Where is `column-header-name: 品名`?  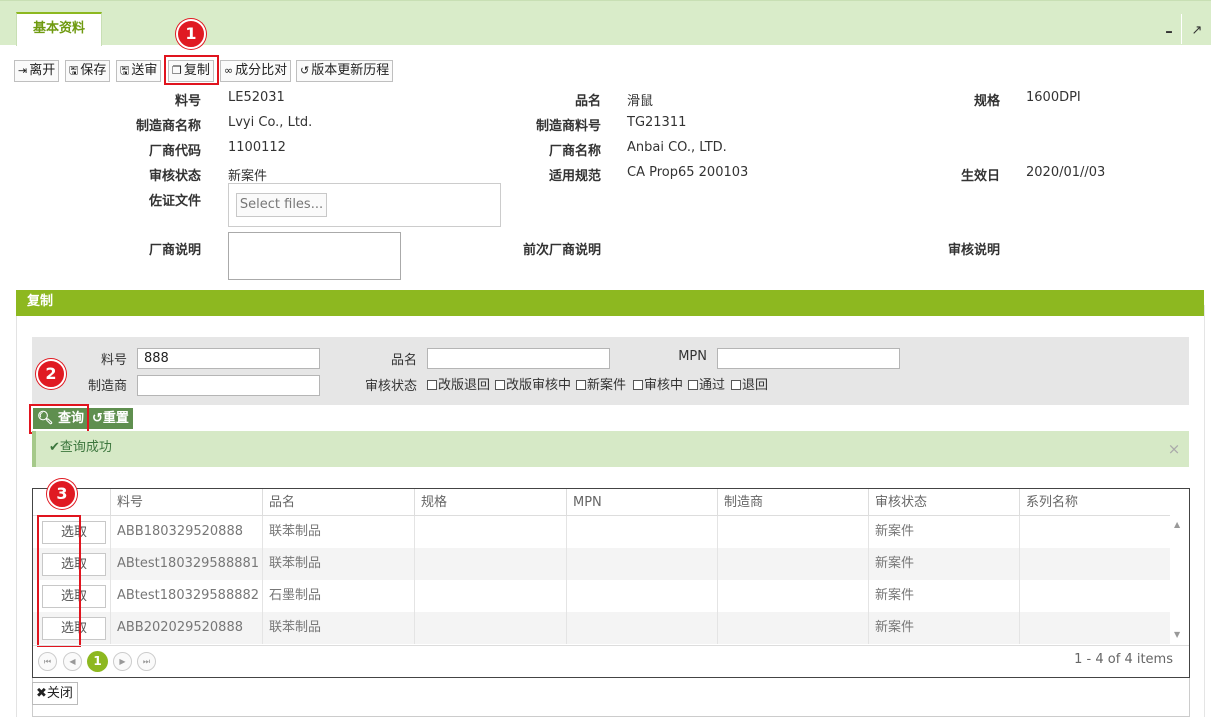 column-header-name: 品名 is located at coordinates (338, 502).